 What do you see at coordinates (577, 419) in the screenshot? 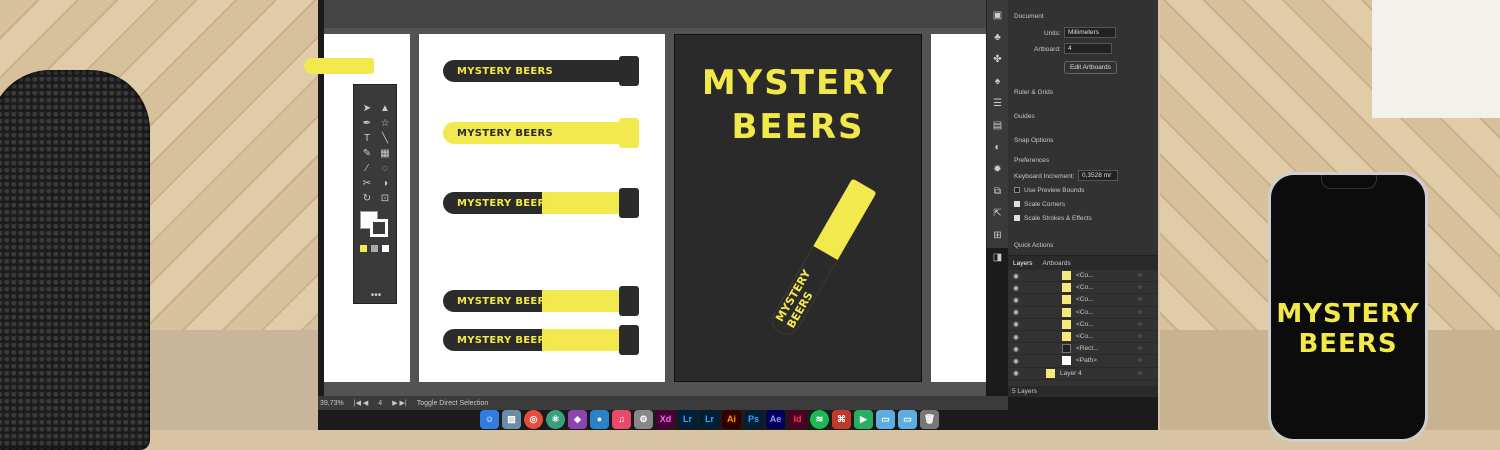
I see `github-icon: ◆` at bounding box center [577, 419].